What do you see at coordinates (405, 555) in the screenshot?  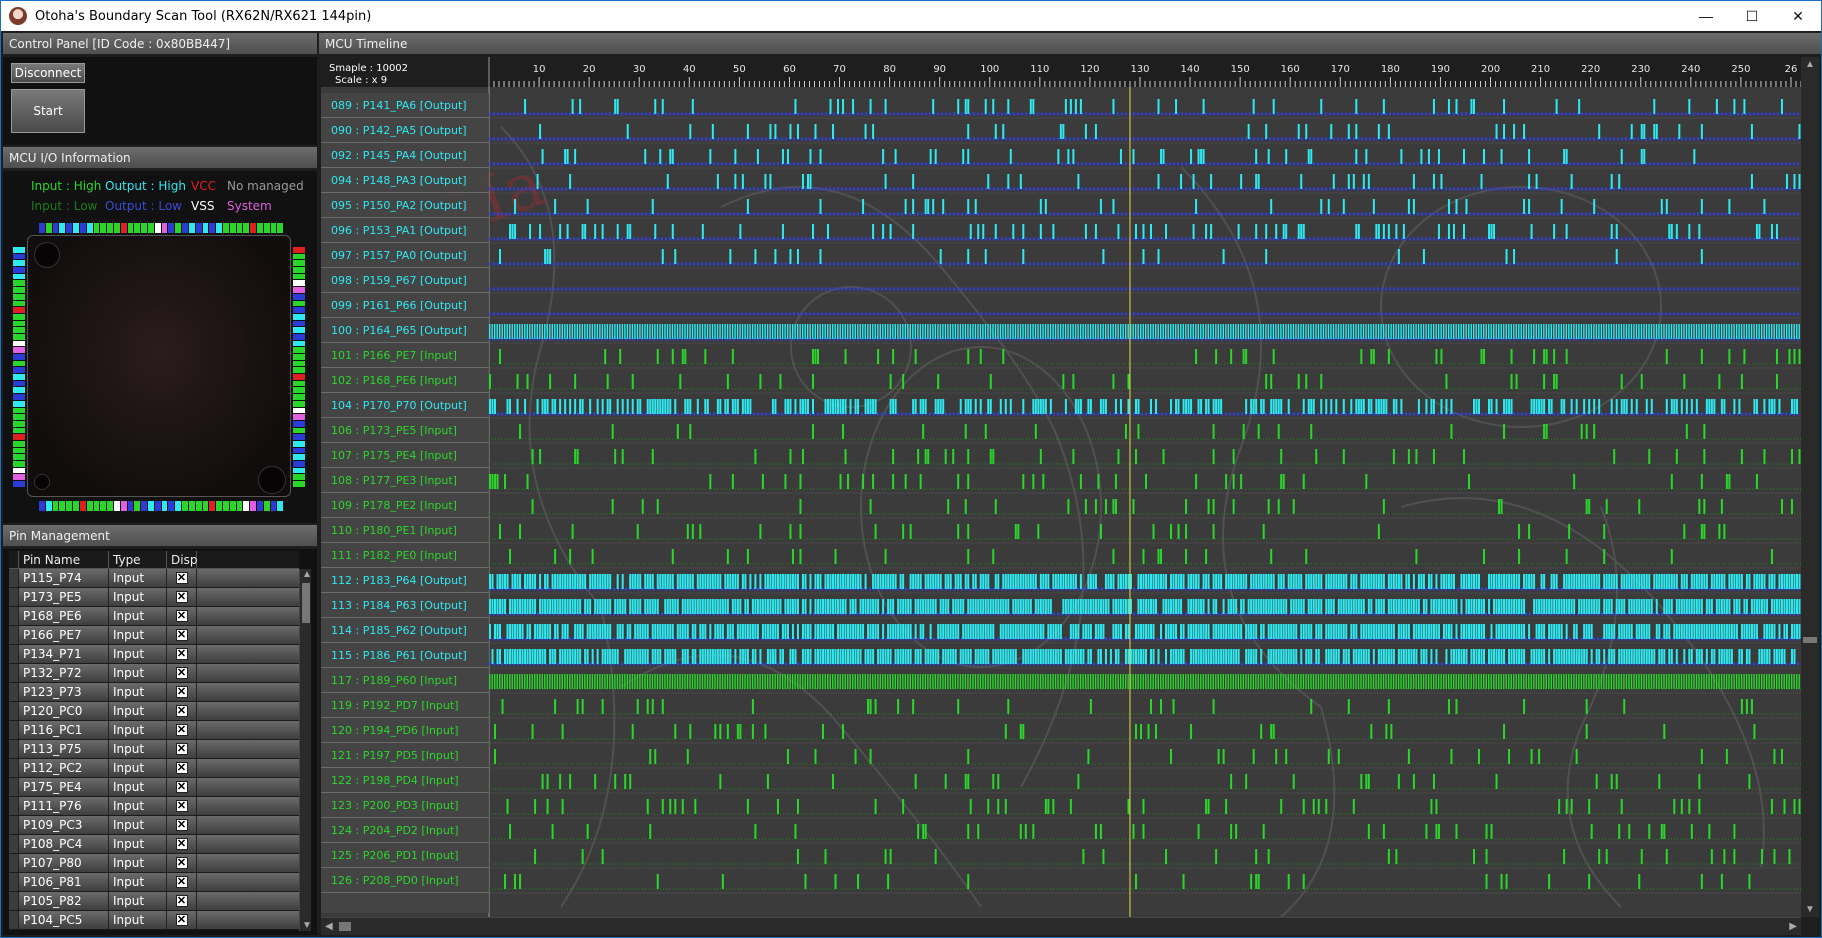 I see `signal-label: 111 : P182_PE0 [Input]` at bounding box center [405, 555].